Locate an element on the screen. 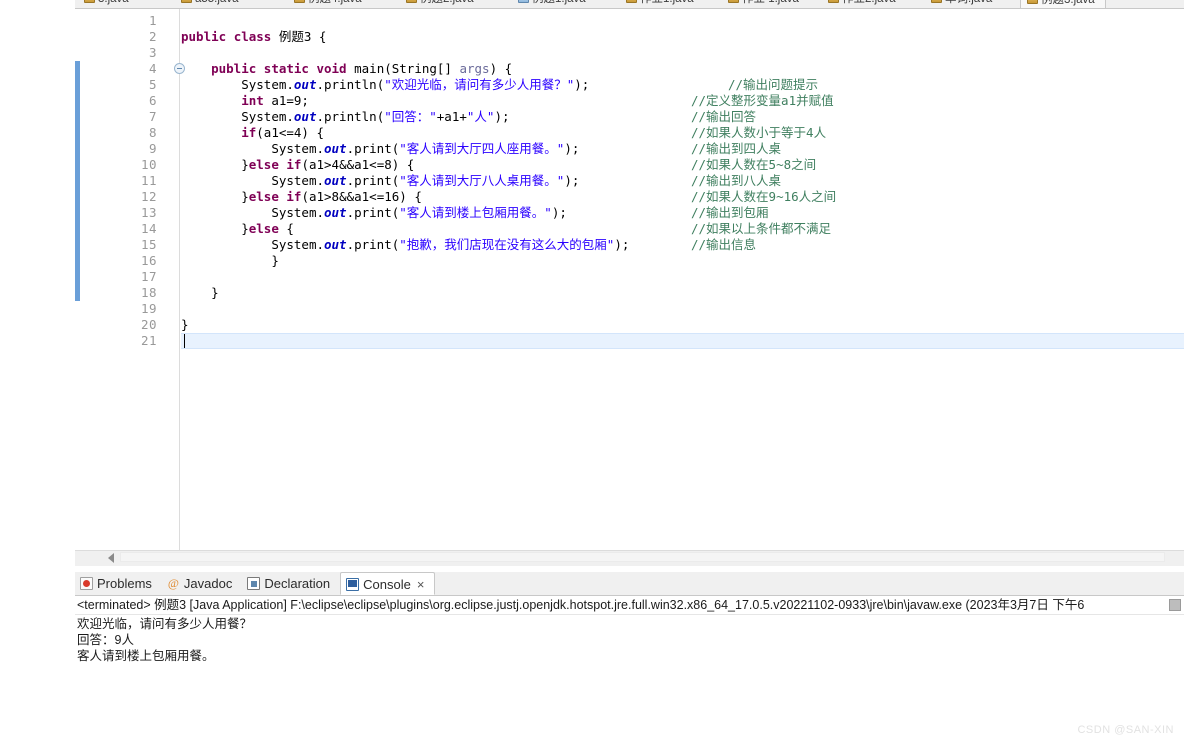  line-number: 5 is located at coordinates (152, 84).